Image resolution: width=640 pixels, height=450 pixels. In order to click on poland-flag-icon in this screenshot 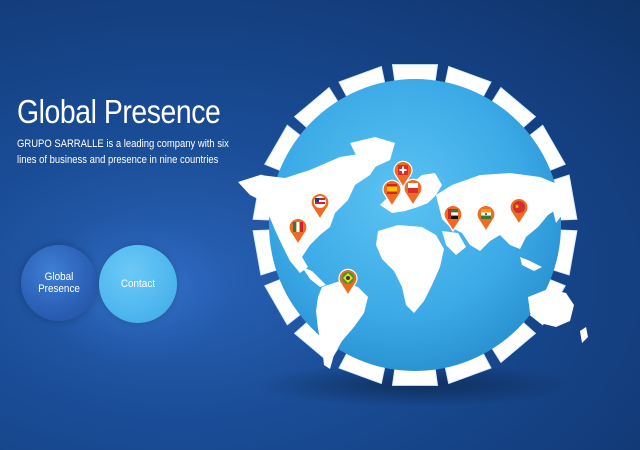, I will do `click(413, 185)`.